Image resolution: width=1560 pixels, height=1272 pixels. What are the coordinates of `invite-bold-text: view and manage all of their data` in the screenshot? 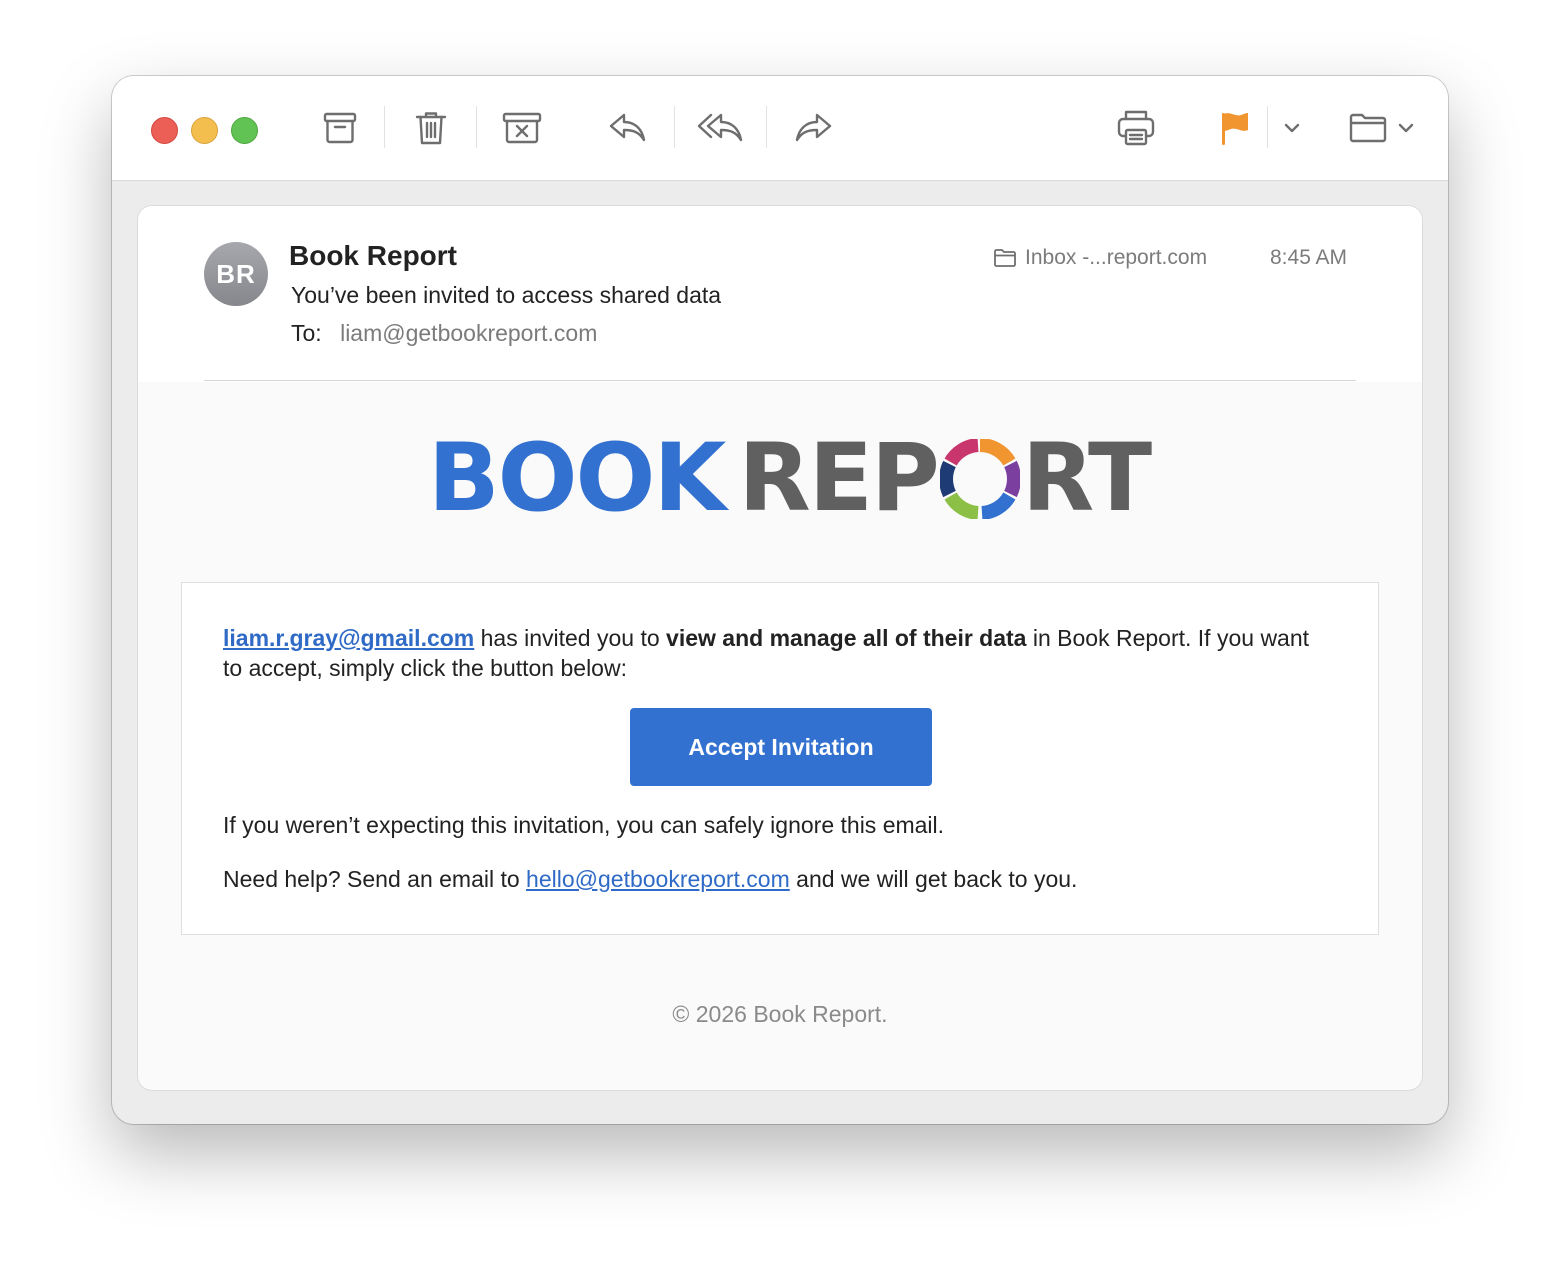 It's located at (846, 638).